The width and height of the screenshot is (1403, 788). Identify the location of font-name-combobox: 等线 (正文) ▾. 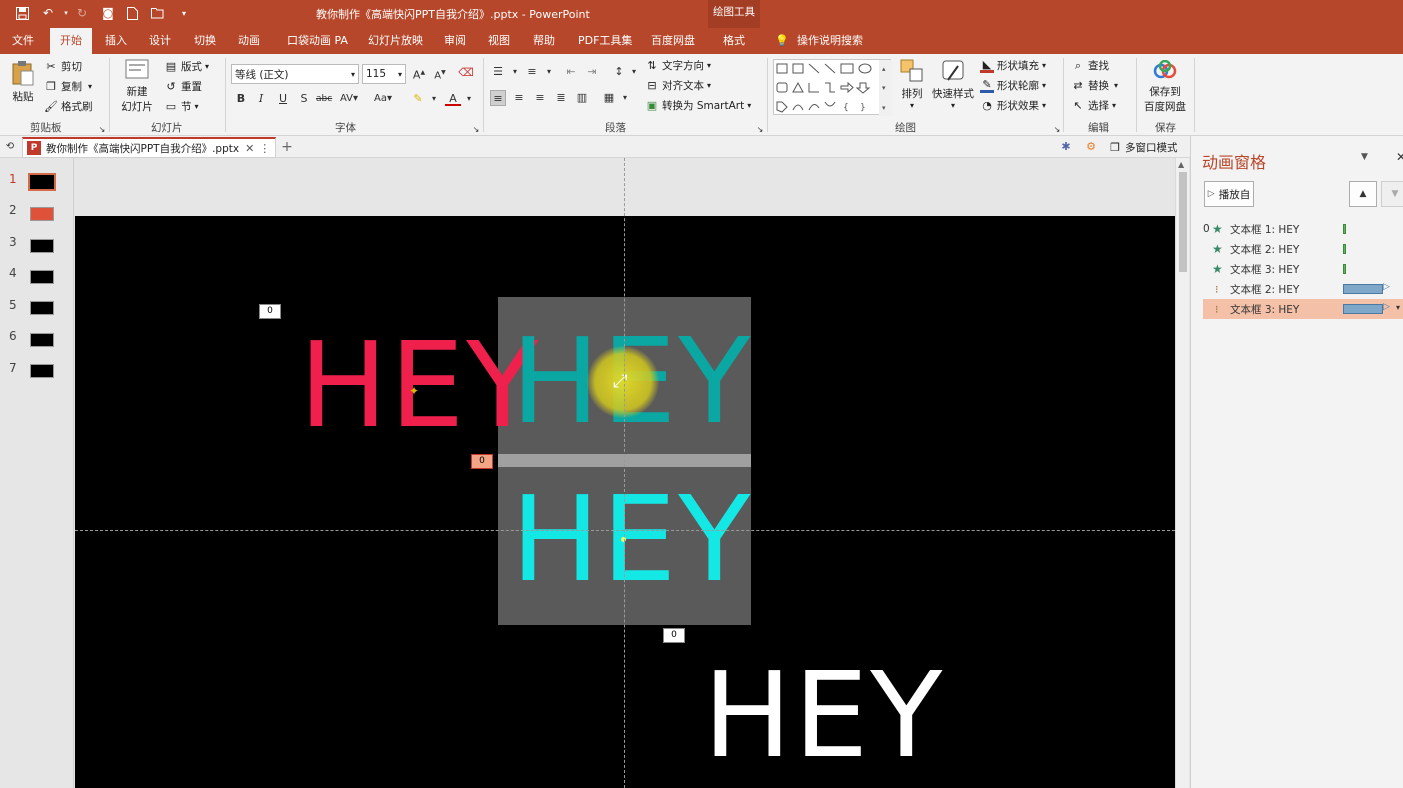
(295, 74).